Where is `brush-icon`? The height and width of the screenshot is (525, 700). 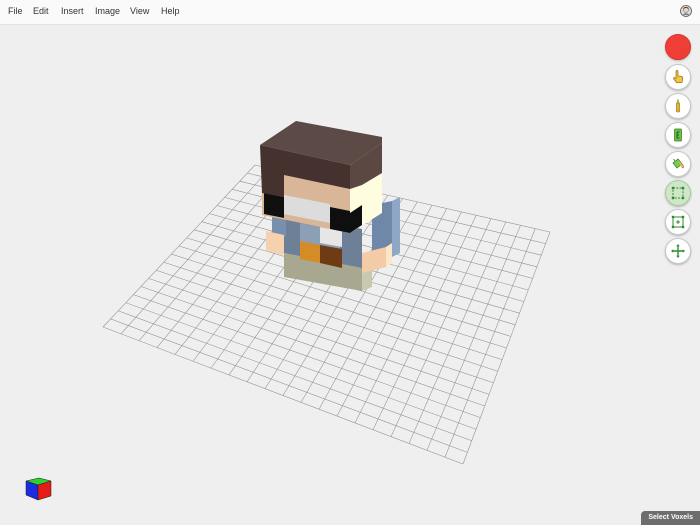 brush-icon is located at coordinates (678, 105).